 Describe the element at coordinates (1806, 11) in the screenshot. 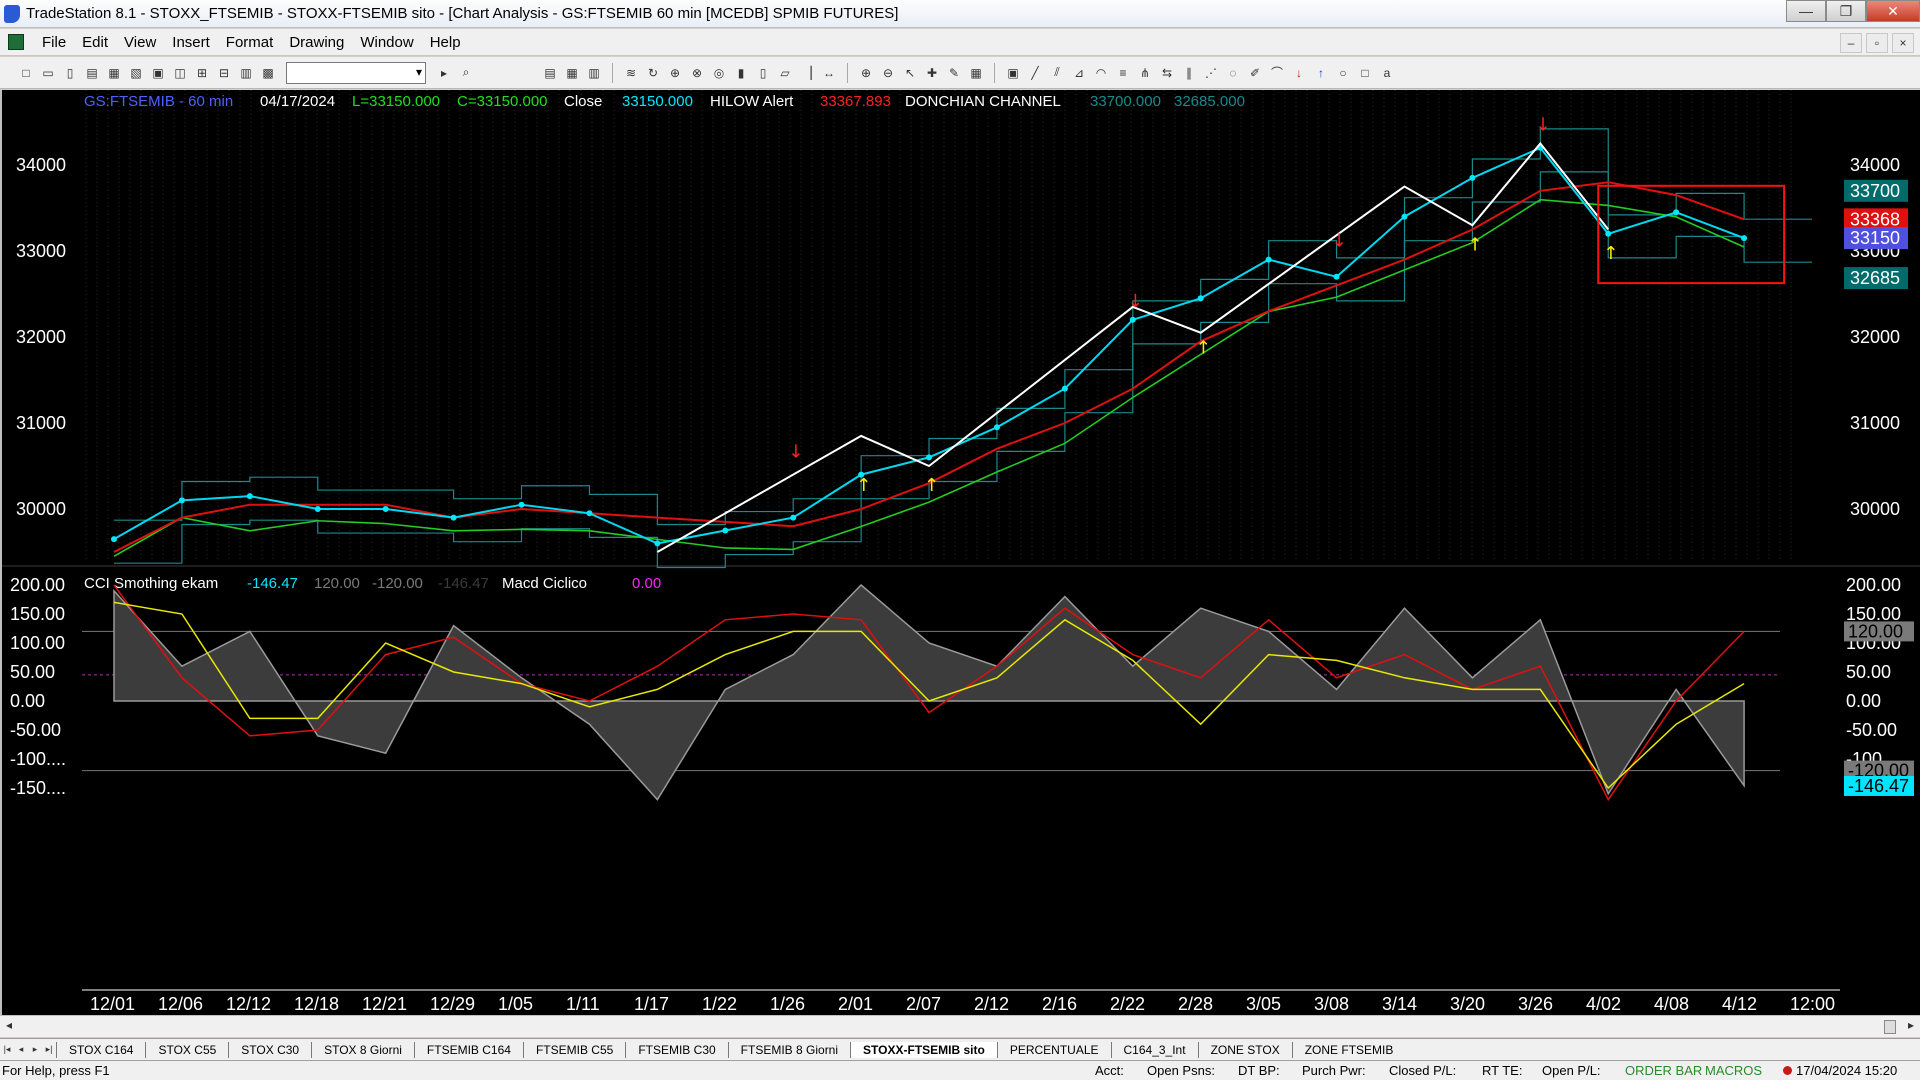

I see `minimize-button: —` at that location.